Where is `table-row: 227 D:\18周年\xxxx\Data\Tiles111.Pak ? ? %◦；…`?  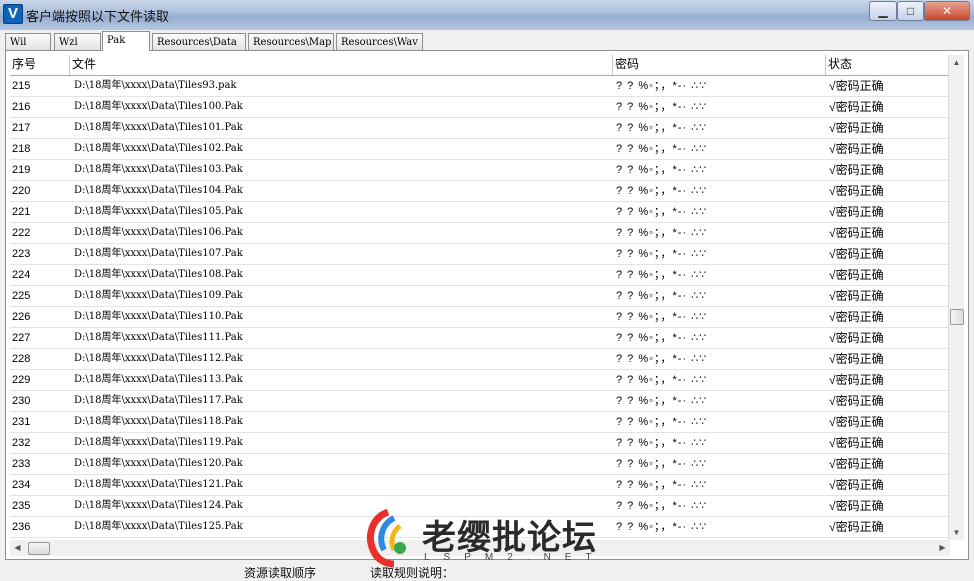
table-row: 227 D:\18周年\xxxx\Data\Tiles111.Pak ? ? %◦；… is located at coordinates (480, 338).